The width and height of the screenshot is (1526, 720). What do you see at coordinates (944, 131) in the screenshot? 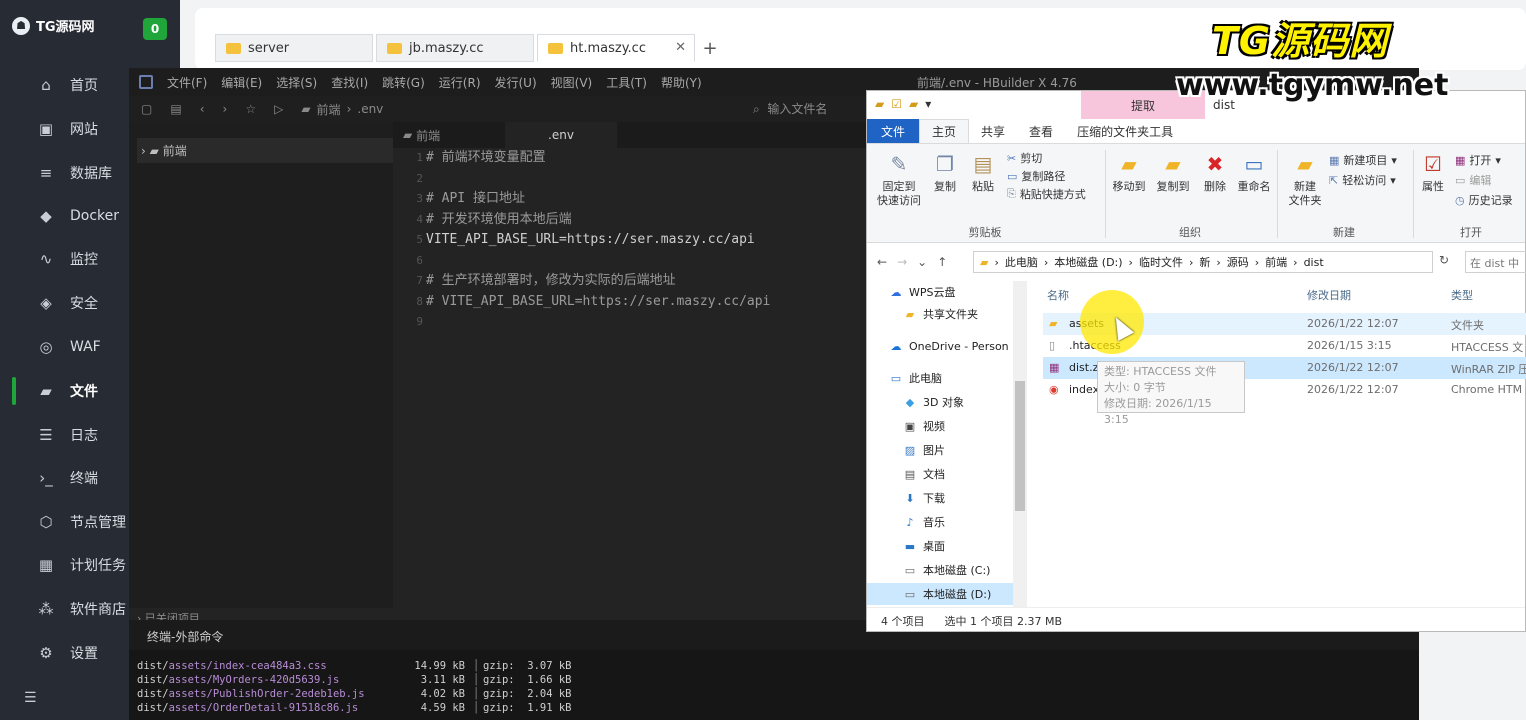
I see `tab-home: 主页` at bounding box center [944, 131].